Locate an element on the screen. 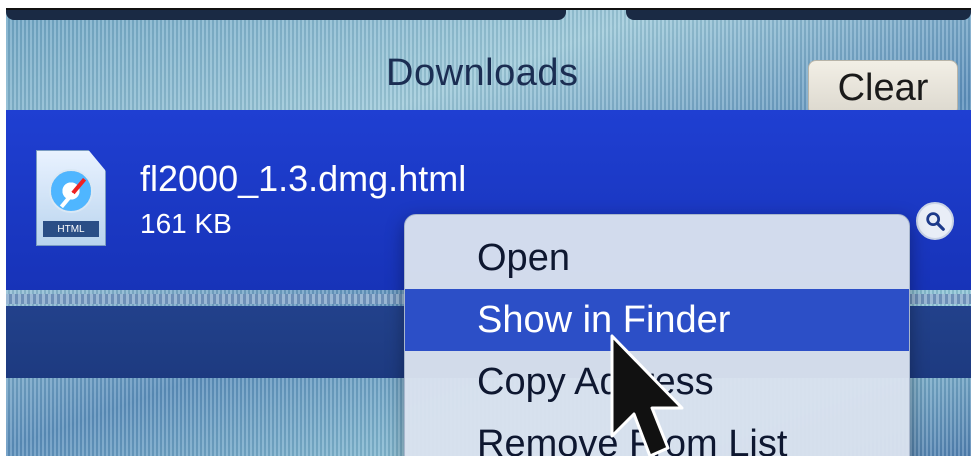  tab-strip is located at coordinates (488, 16).